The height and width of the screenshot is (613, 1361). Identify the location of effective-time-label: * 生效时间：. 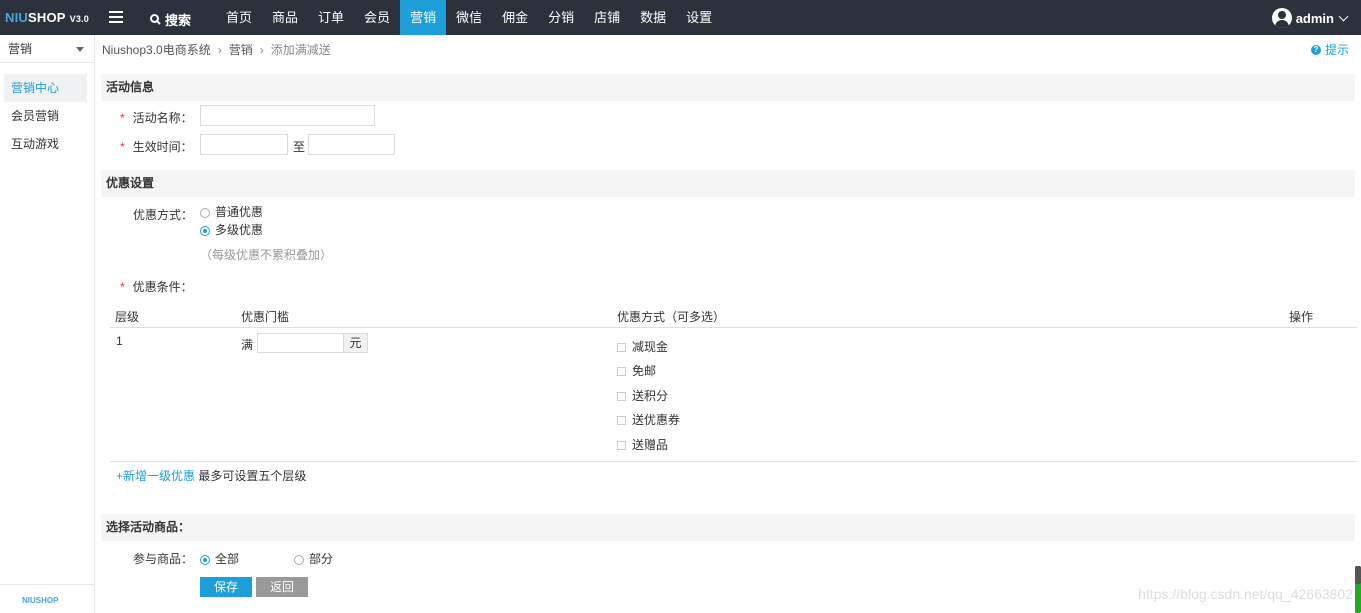
(156, 146).